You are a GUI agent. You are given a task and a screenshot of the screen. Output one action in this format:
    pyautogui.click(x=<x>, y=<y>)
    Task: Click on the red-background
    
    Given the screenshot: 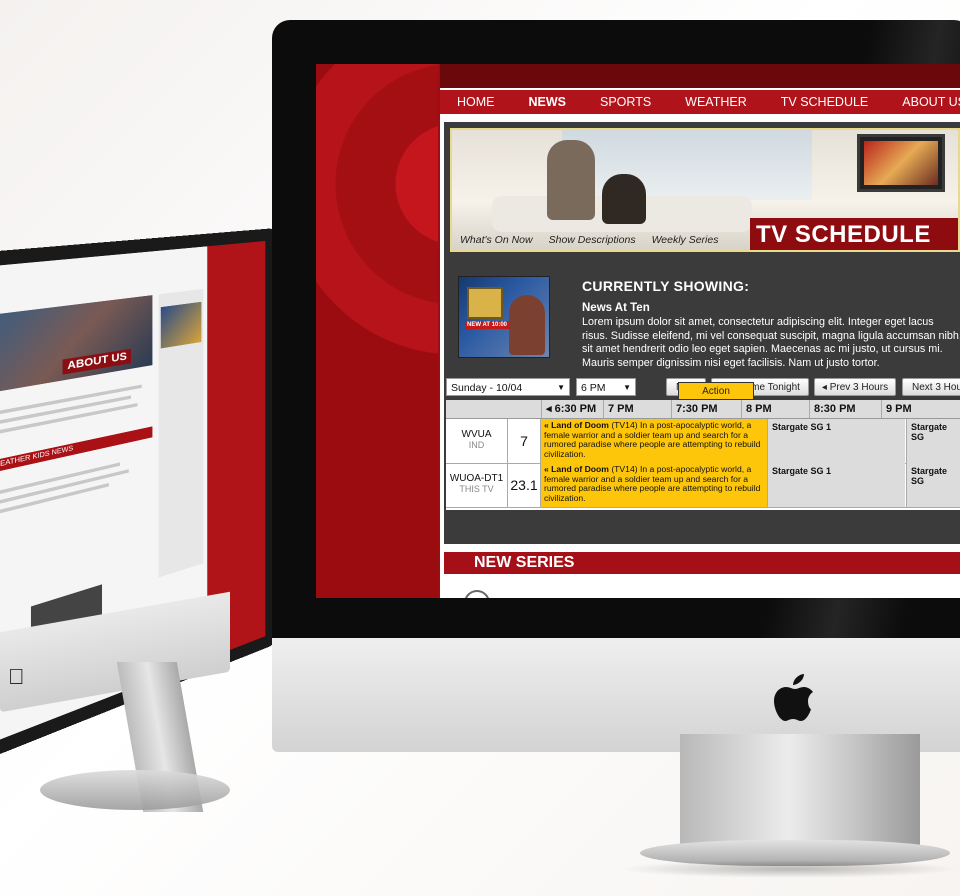 What is the action you would take?
    pyautogui.click(x=377, y=331)
    